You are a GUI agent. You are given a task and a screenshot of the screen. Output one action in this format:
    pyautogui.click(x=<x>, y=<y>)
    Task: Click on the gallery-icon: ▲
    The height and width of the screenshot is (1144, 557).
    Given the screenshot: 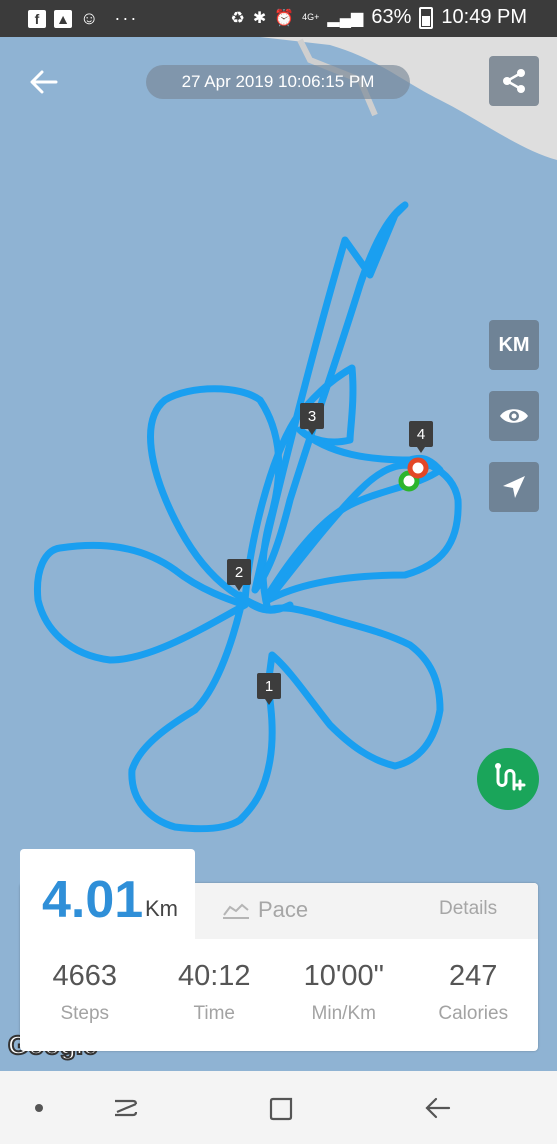 What is the action you would take?
    pyautogui.click(x=63, y=18)
    